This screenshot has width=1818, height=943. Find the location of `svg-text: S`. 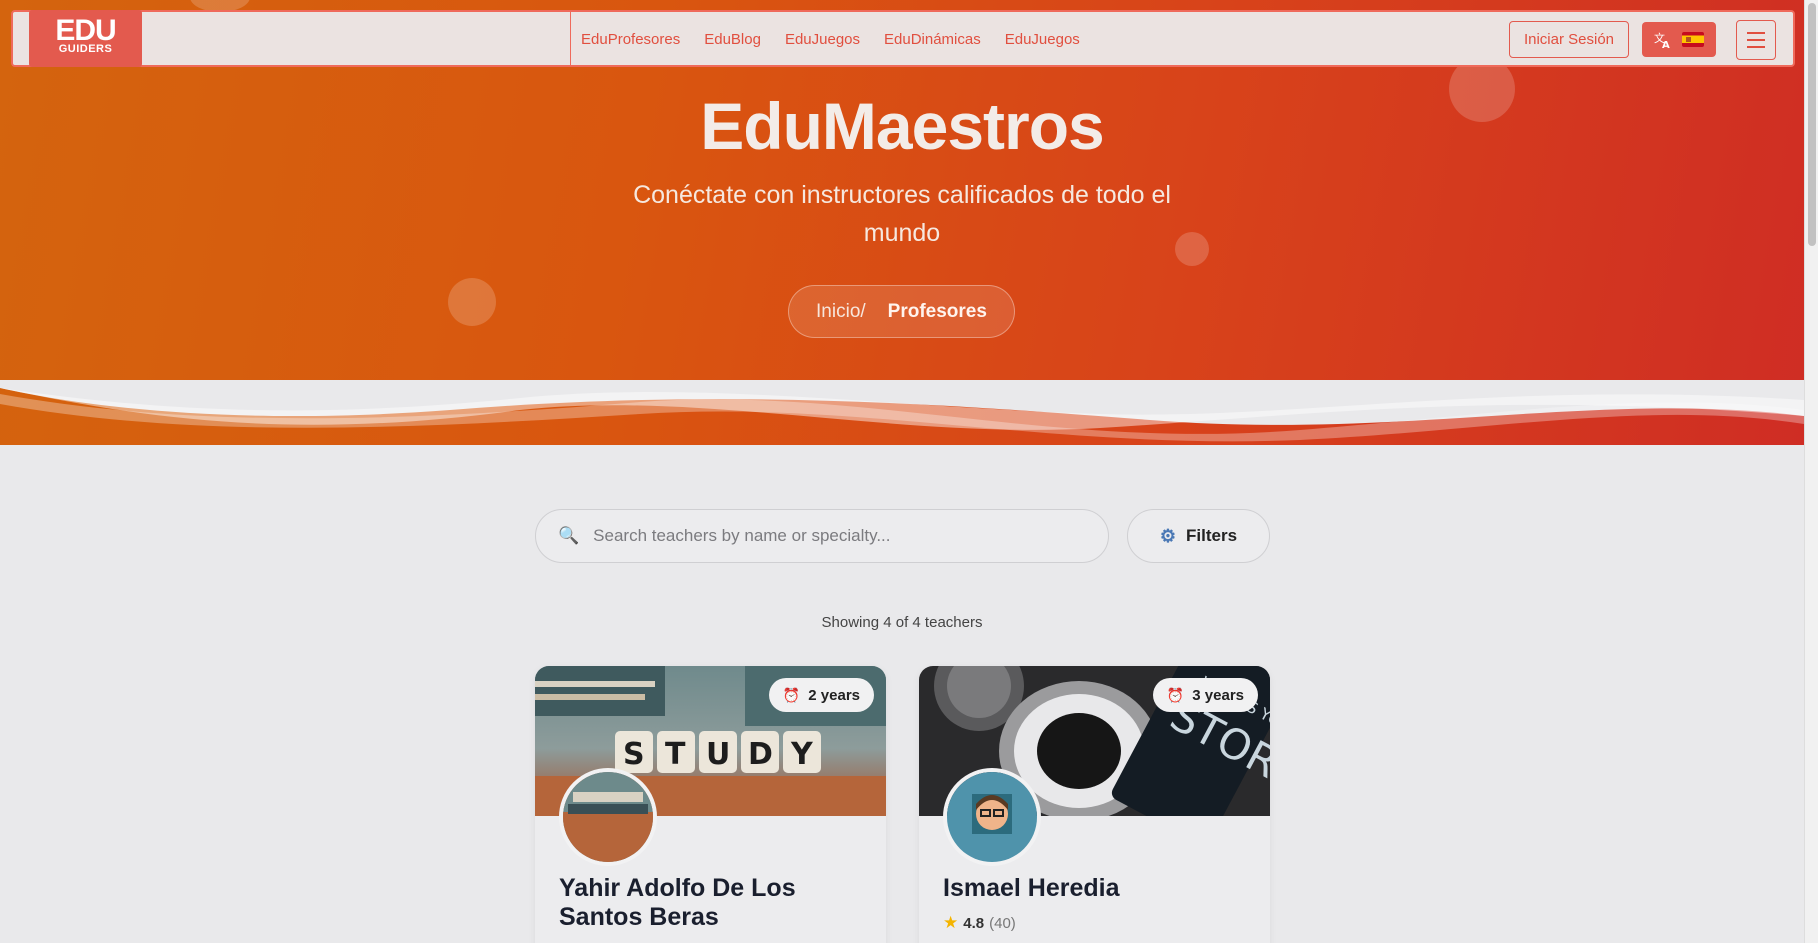

svg-text: S is located at coordinates (634, 754).